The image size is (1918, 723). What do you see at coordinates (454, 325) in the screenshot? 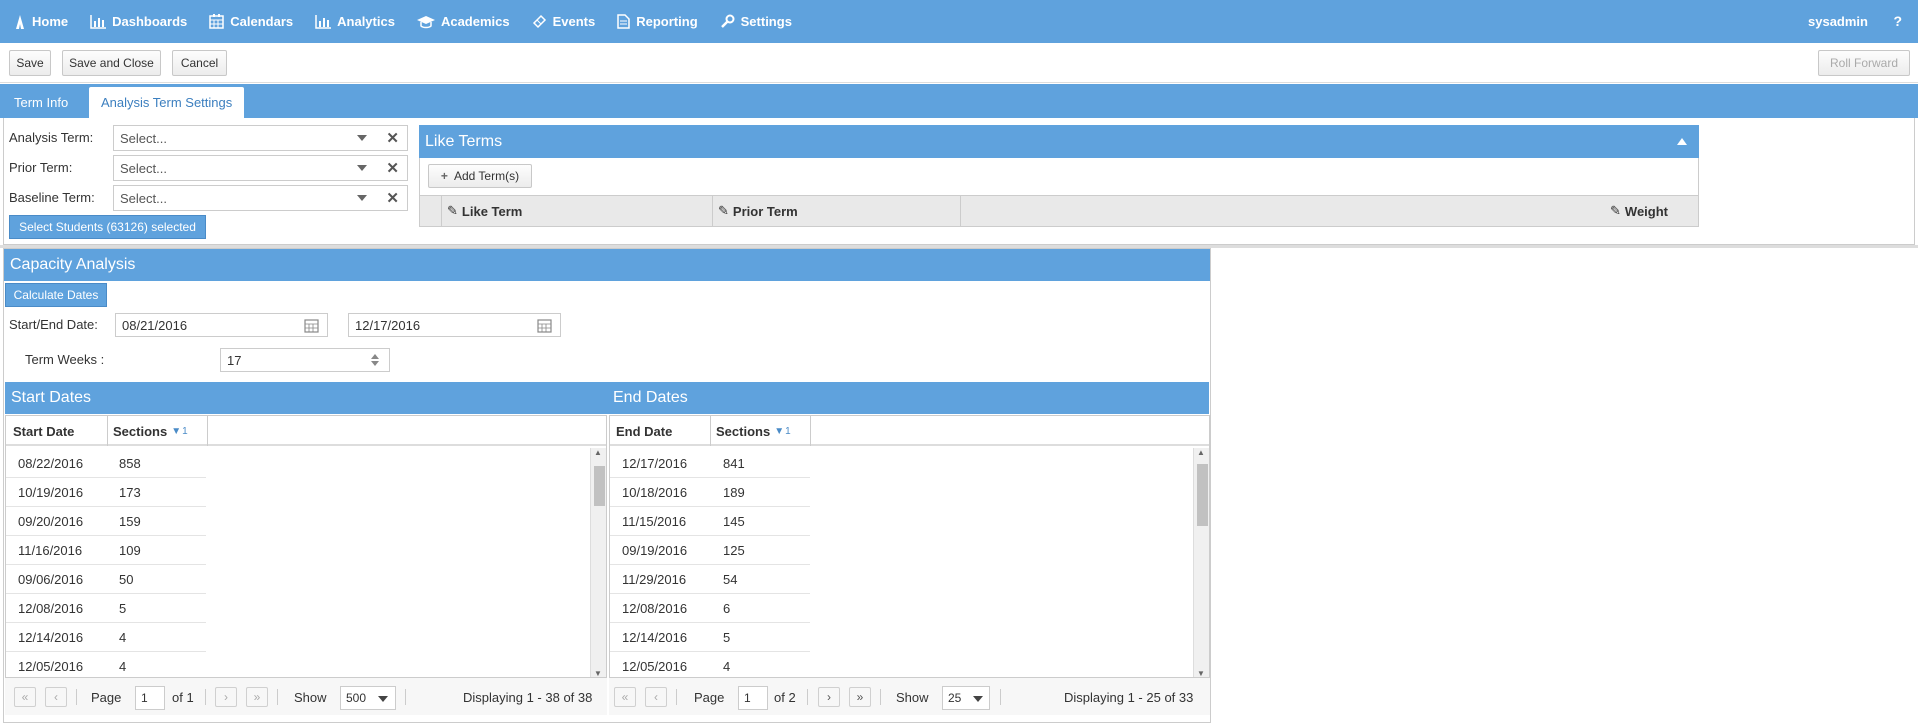
I see `end-date-input: 12/17/2016` at bounding box center [454, 325].